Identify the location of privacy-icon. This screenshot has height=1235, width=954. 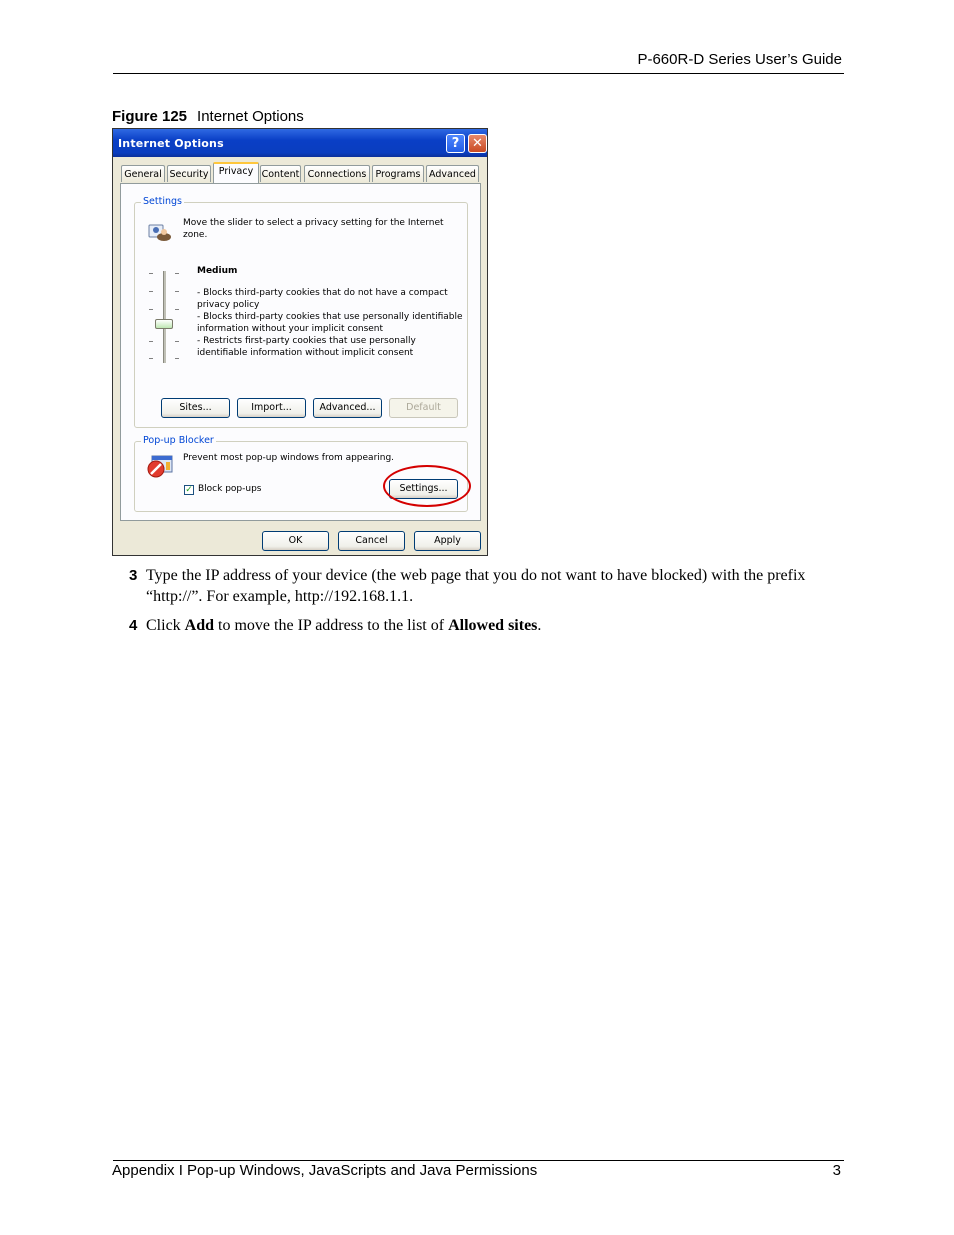
(159, 232).